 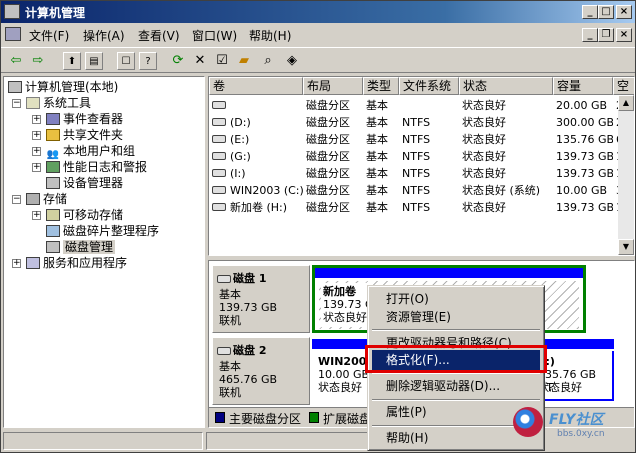 What do you see at coordinates (590, 35) in the screenshot?
I see `doc-minimize-button: _` at bounding box center [590, 35].